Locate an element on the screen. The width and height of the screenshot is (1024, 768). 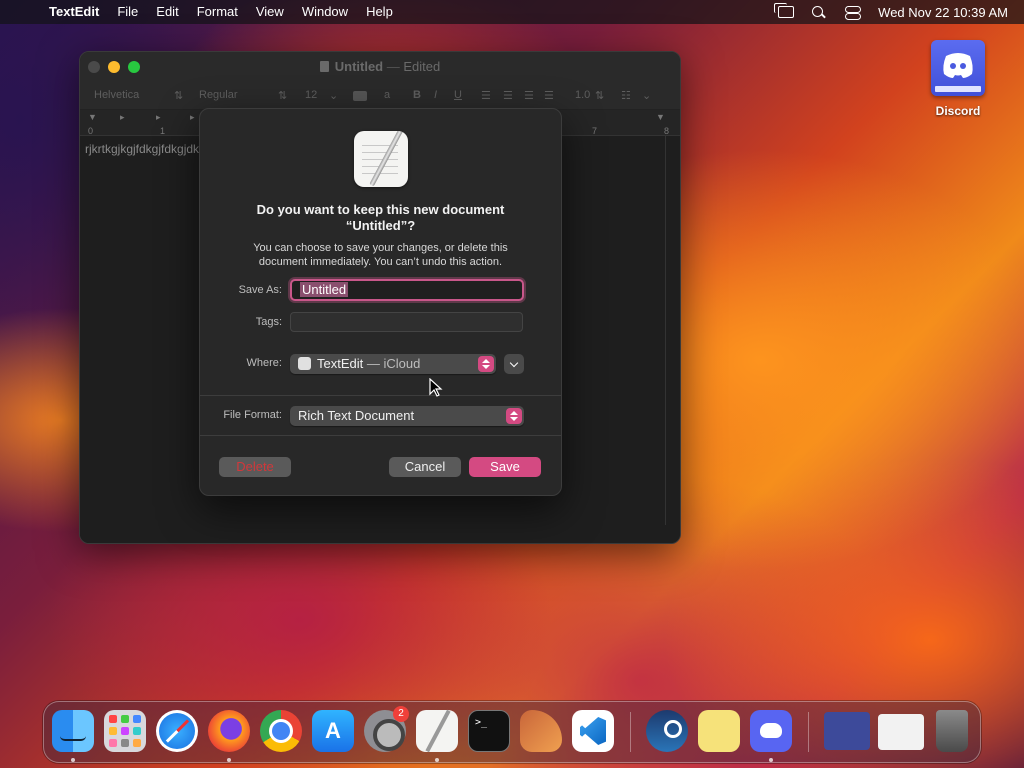
tags-field is located at coordinates (406, 322).